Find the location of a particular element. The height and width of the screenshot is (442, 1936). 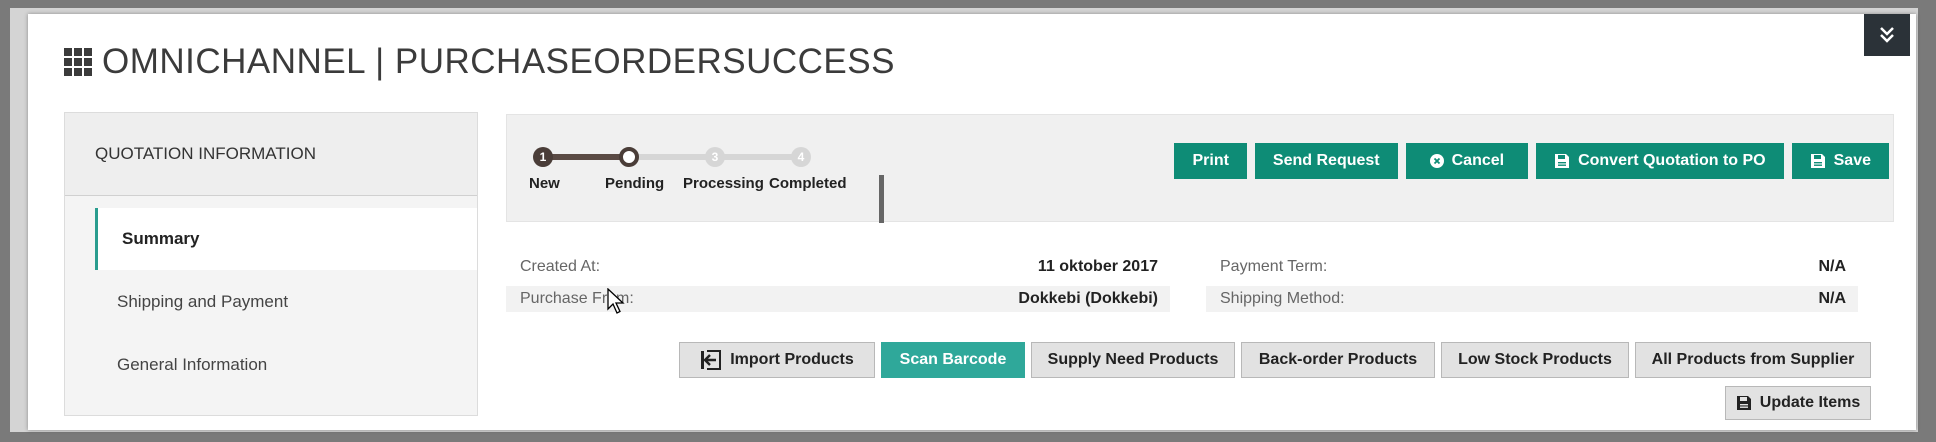

shipping-method-value: N/A is located at coordinates (1832, 298).